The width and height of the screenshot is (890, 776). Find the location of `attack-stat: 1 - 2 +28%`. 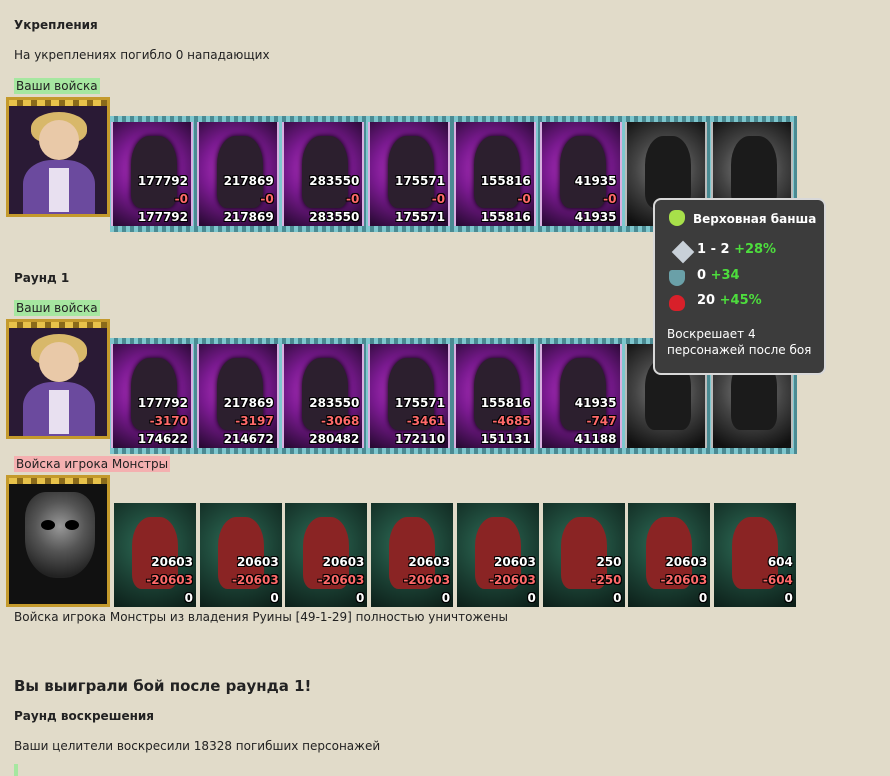

attack-stat: 1 - 2 +28% is located at coordinates (736, 249).